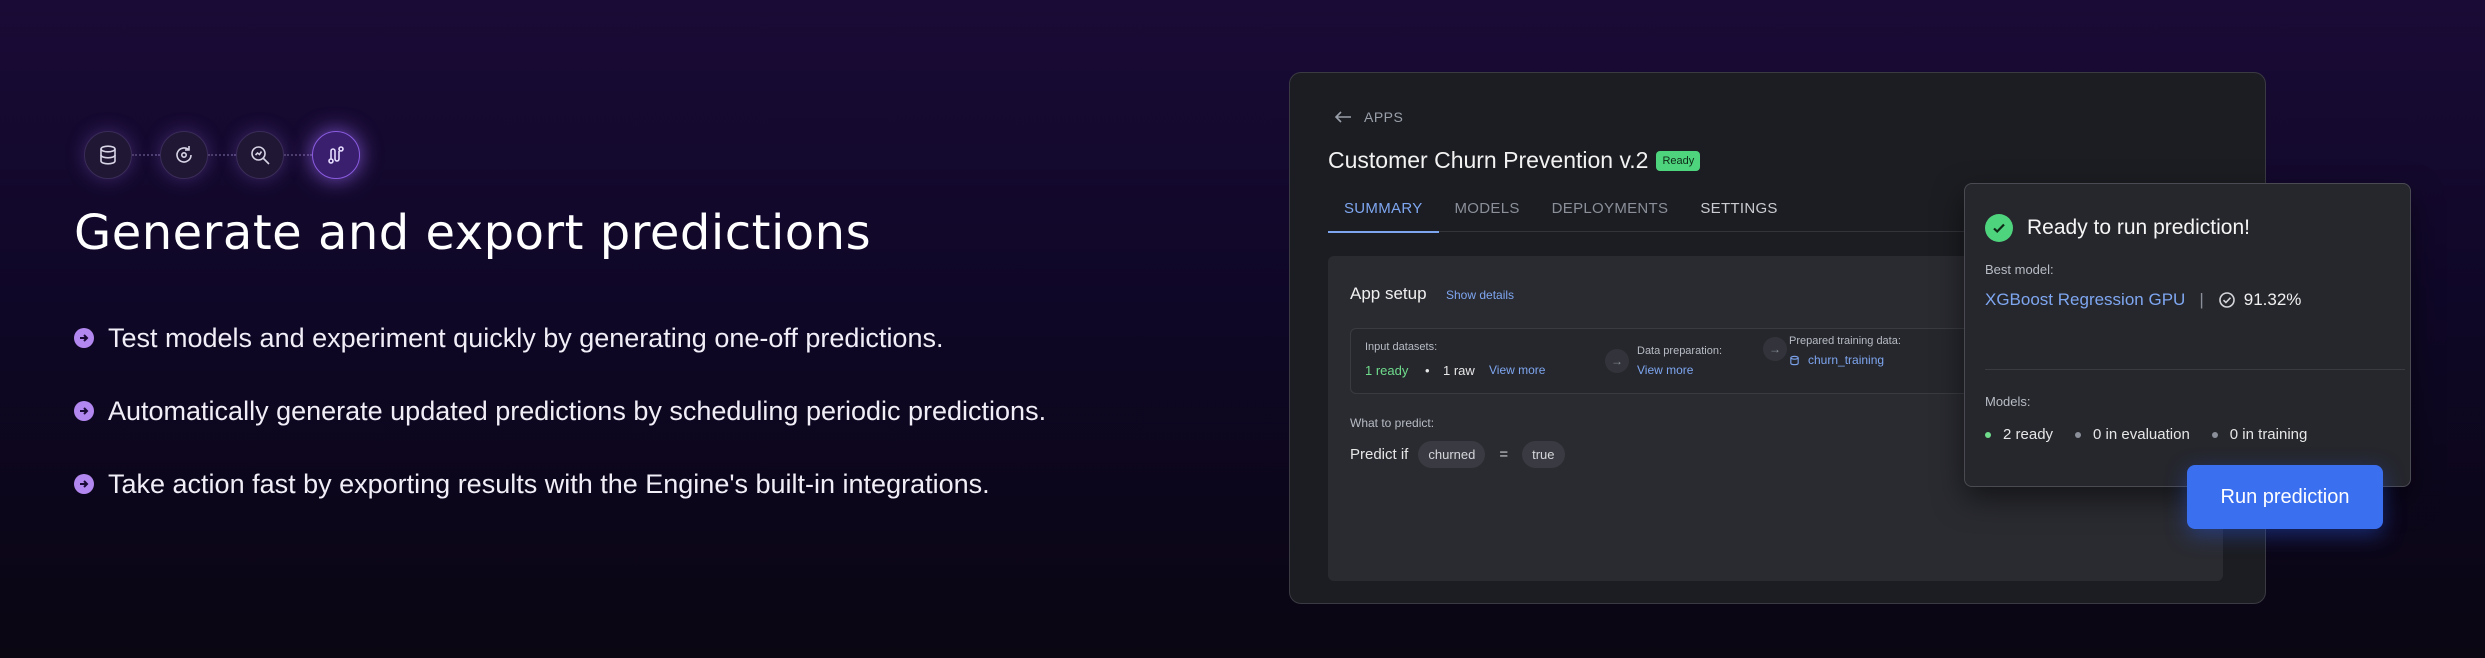 Image resolution: width=2485 pixels, height=658 pixels. Describe the element at coordinates (1379, 454) in the screenshot. I see `predict-if-label: Predict if` at that location.